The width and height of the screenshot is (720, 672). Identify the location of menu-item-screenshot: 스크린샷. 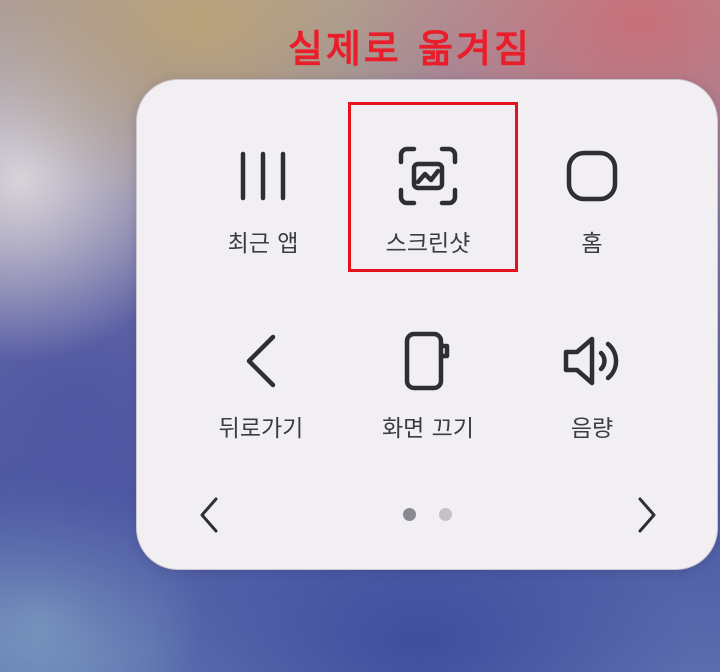
(428, 211).